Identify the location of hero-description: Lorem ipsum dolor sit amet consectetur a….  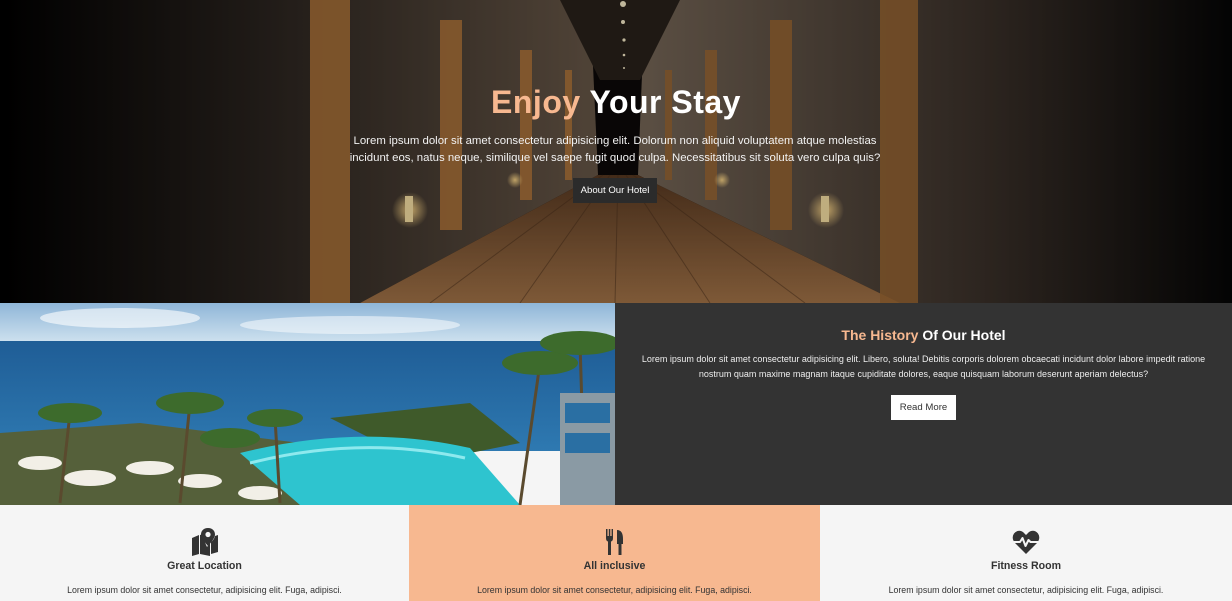
(615, 149).